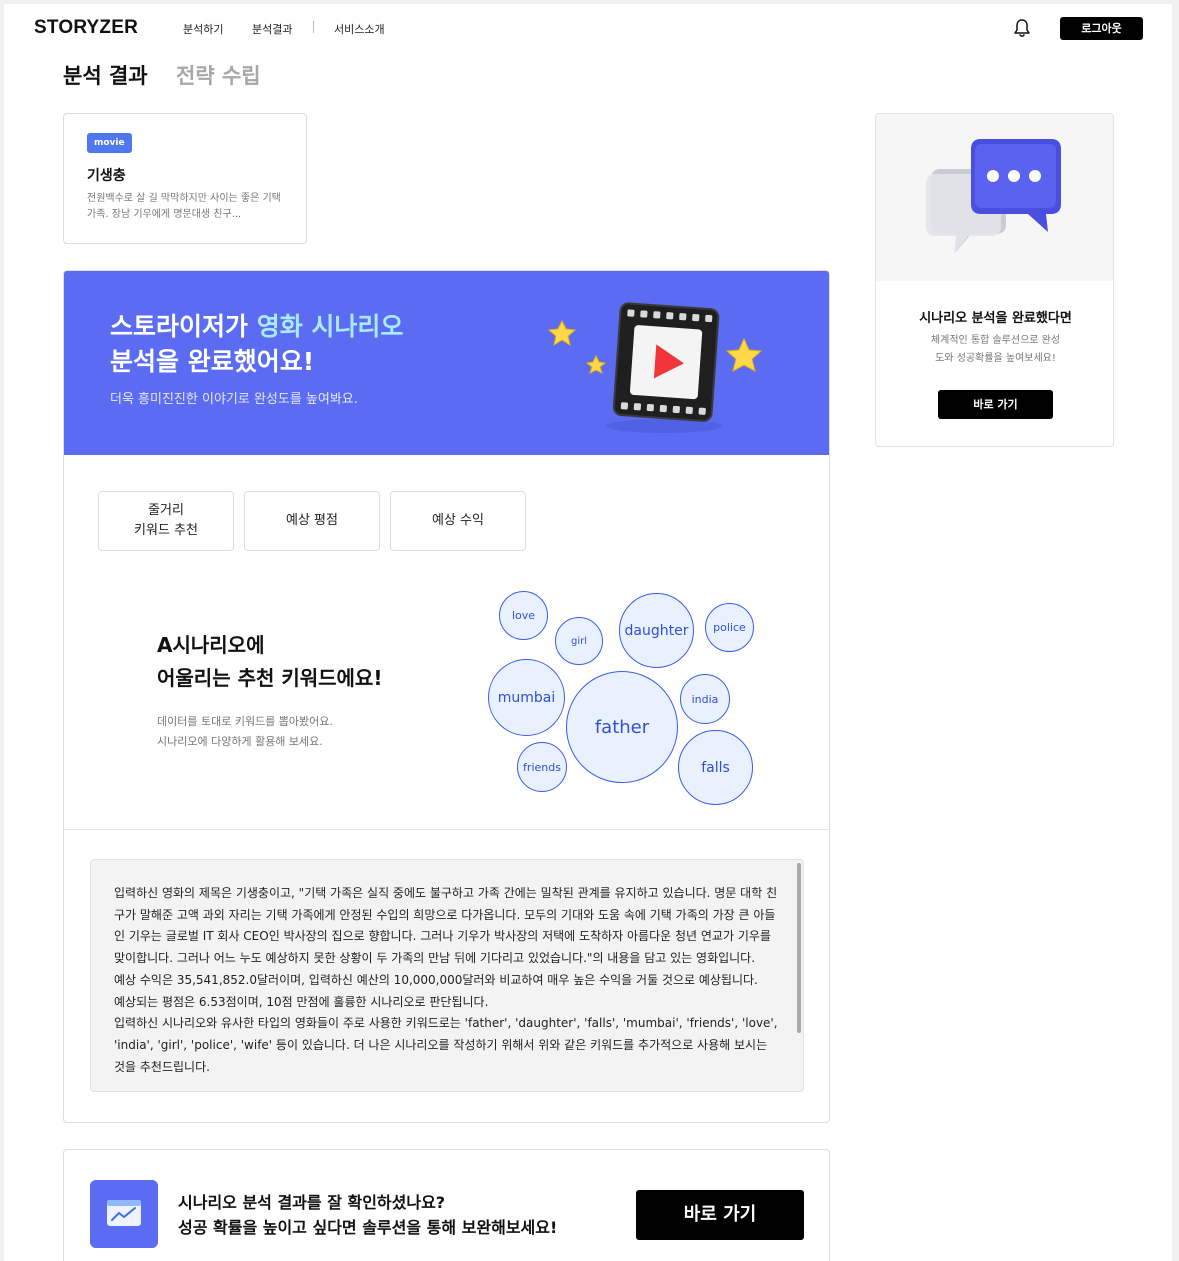 This screenshot has width=1179, height=1261. I want to click on section-divider, so click(446, 829).